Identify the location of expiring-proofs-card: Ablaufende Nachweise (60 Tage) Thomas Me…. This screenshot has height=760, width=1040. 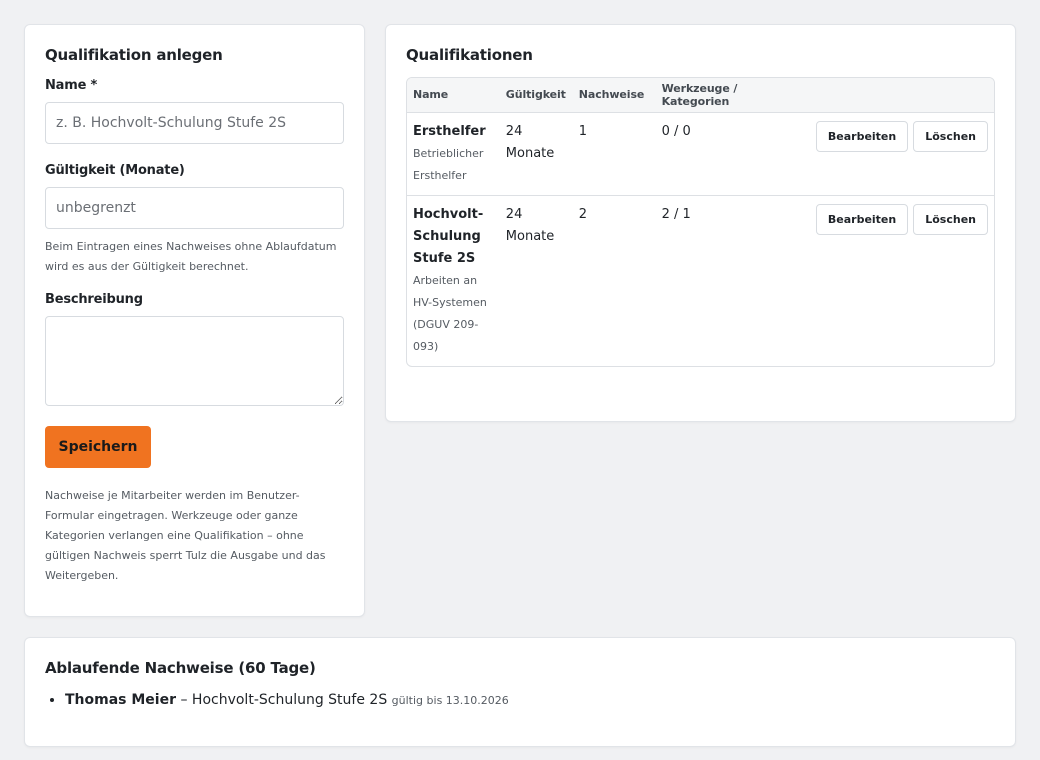
(520, 692).